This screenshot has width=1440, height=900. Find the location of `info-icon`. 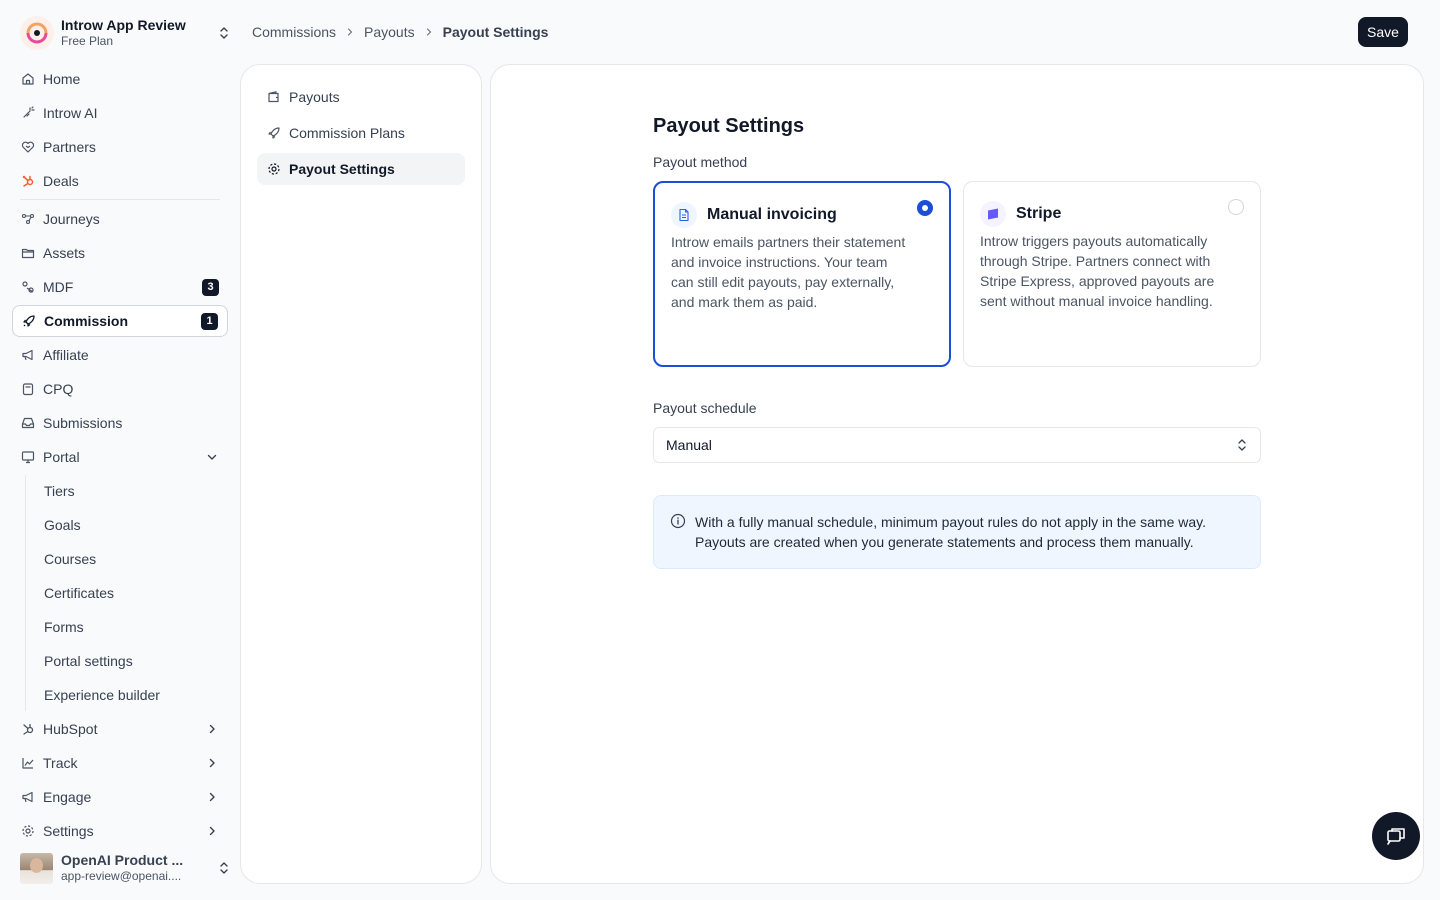

info-icon is located at coordinates (678, 521).